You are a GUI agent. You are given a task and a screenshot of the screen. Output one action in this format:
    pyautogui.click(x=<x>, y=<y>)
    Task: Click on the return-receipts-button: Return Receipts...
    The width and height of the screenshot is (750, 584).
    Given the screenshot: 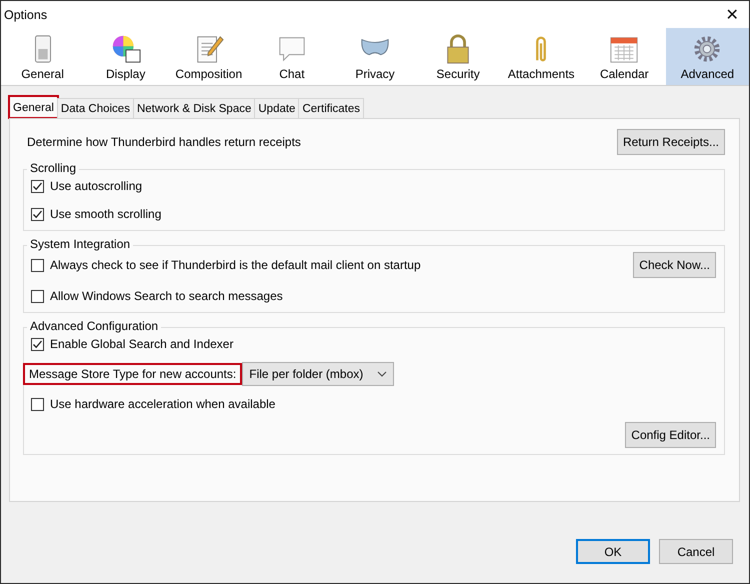 What is the action you would take?
    pyautogui.click(x=670, y=142)
    